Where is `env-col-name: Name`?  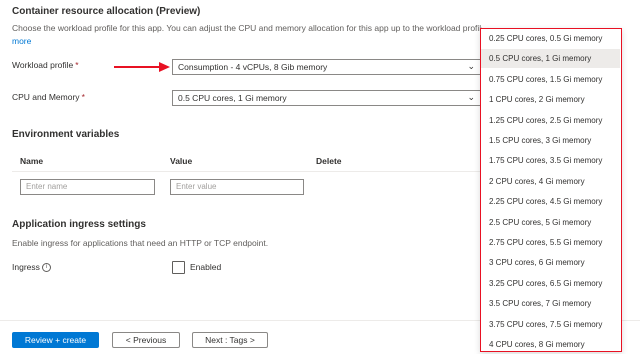
env-col-name: Name is located at coordinates (32, 161).